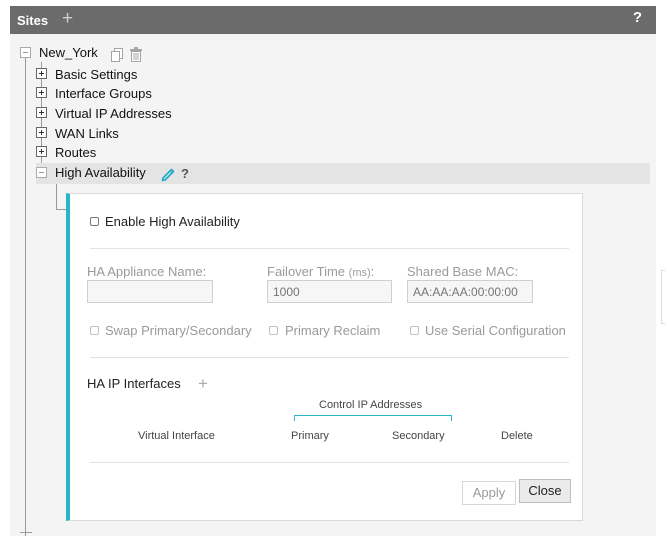 This screenshot has height=536, width=668. Describe the element at coordinates (178, 330) in the screenshot. I see `swap-primary-secondary-label: Swap Primary/Secondary` at that location.